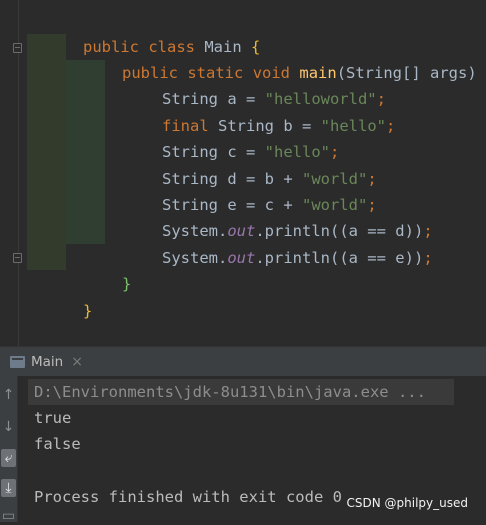 This screenshot has width=486, height=525. What do you see at coordinates (53, 418) in the screenshot?
I see `output-line: true` at bounding box center [53, 418].